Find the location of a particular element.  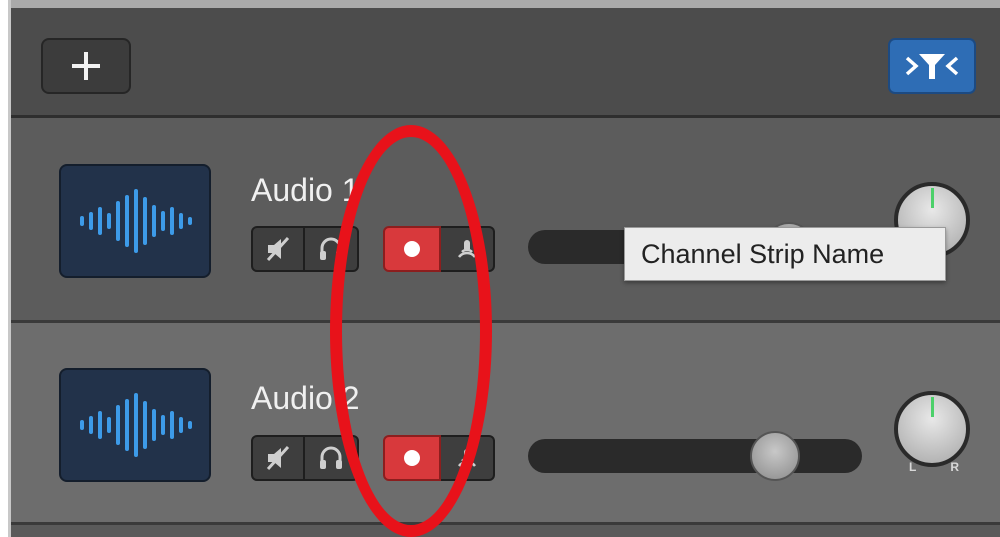

volume-slider-knob is located at coordinates (775, 456).